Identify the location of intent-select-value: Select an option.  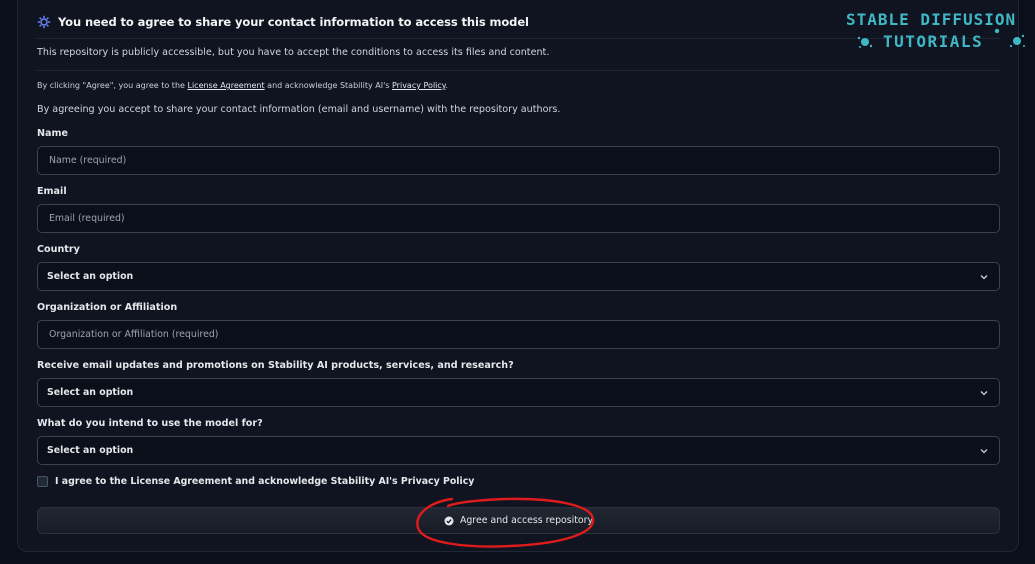
(90, 450).